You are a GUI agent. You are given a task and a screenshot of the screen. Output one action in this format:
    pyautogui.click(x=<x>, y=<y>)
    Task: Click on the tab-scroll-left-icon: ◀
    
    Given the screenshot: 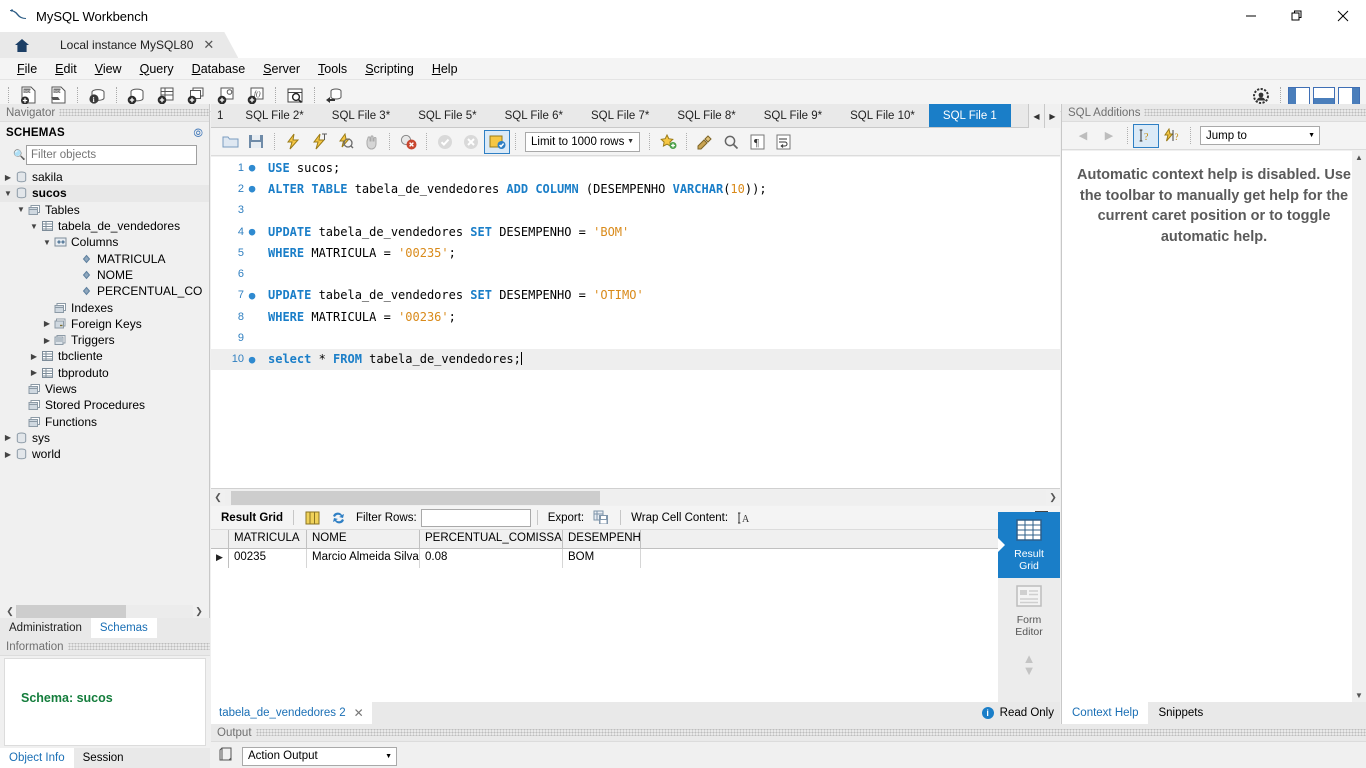 What is the action you would take?
    pyautogui.click(x=1036, y=116)
    